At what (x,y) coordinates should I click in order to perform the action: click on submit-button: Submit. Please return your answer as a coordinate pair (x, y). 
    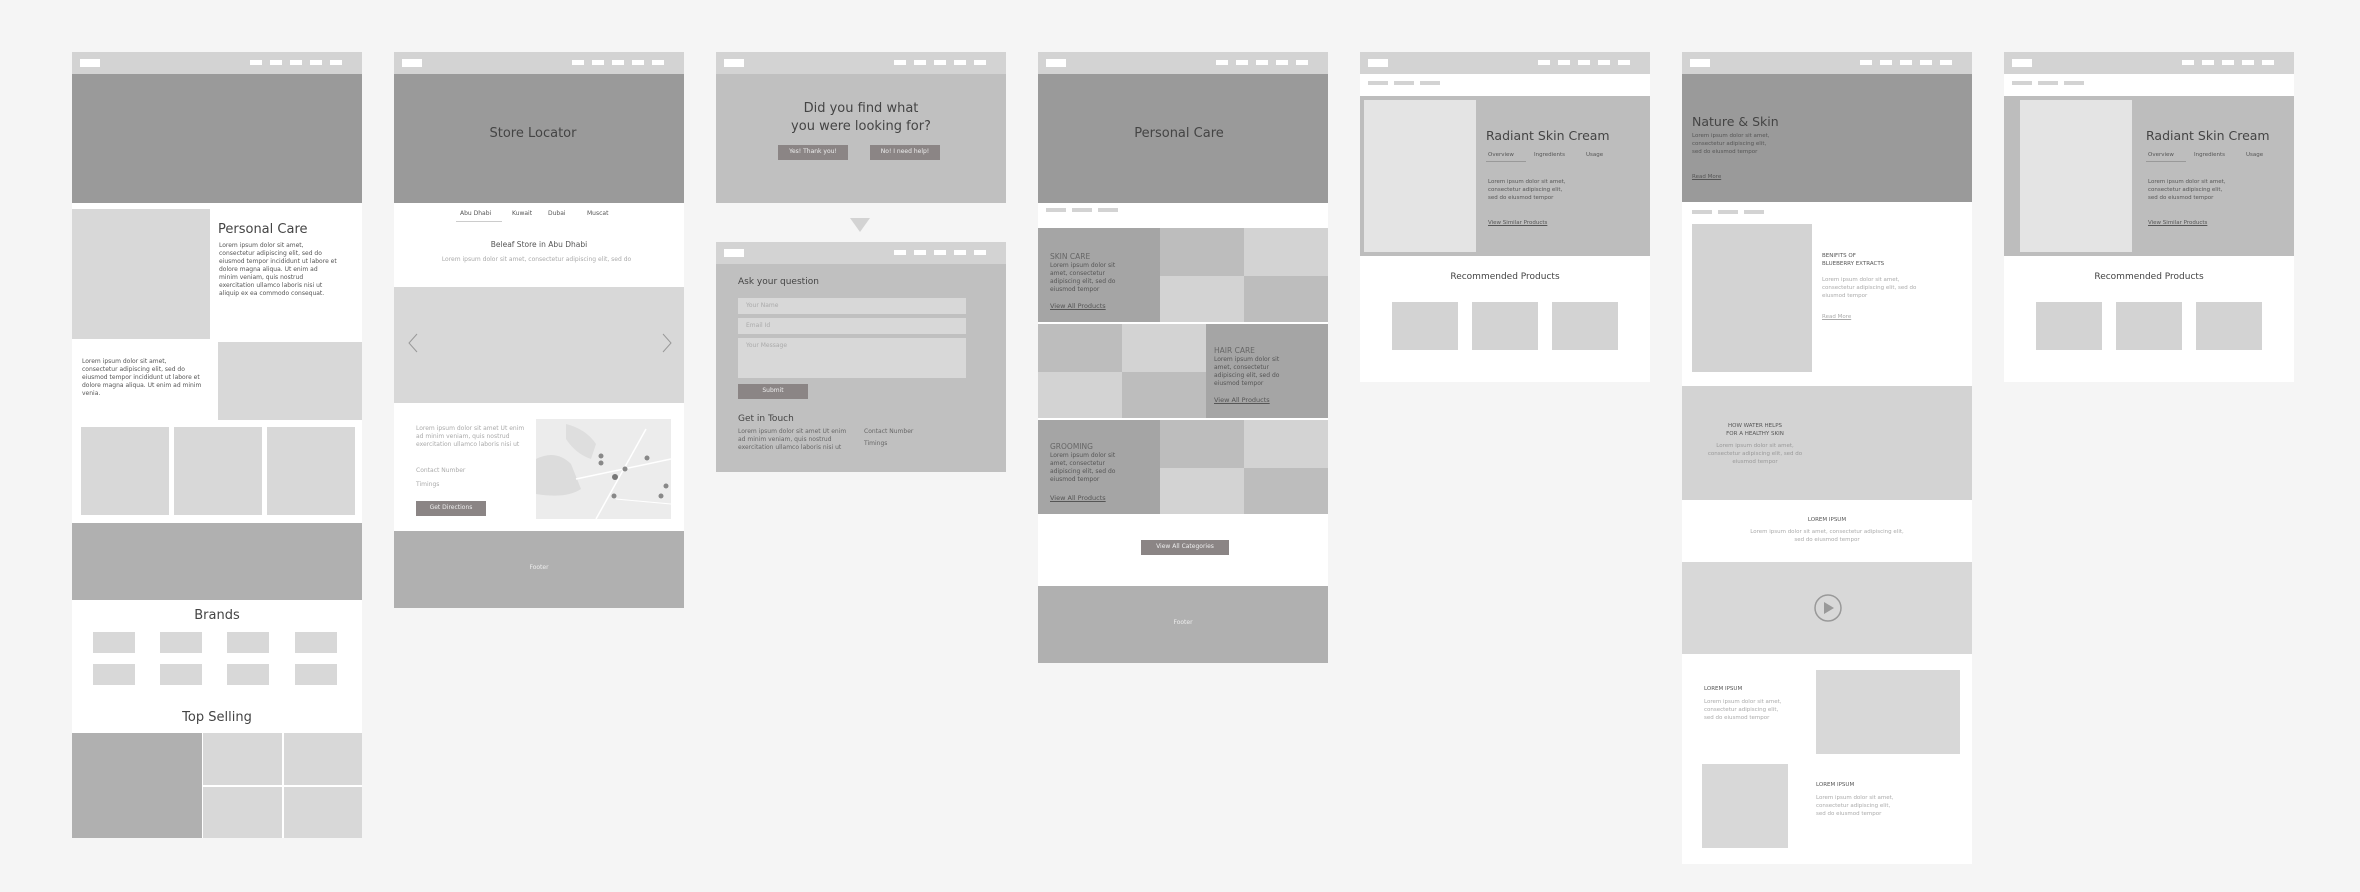
    Looking at the image, I should click on (773, 391).